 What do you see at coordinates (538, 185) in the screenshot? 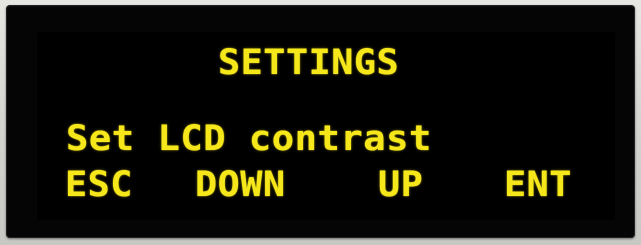
I see `enter-softkey: ENT` at bounding box center [538, 185].